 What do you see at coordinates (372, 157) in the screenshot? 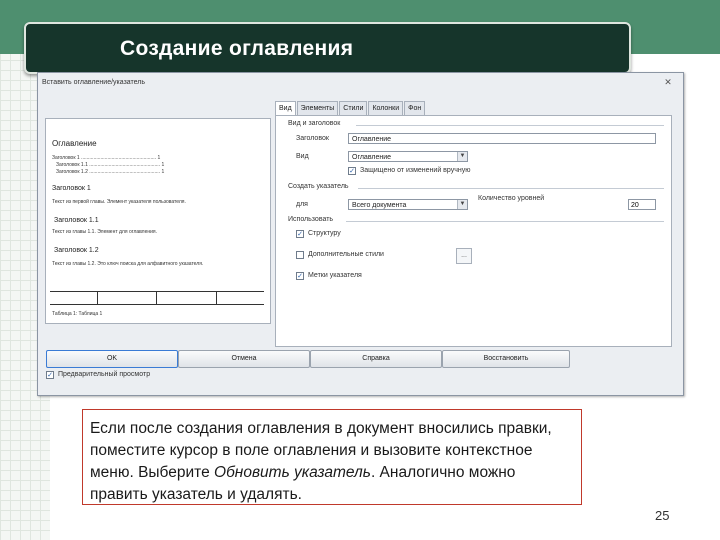
I see `type-select-value: Оглавление` at bounding box center [372, 157].